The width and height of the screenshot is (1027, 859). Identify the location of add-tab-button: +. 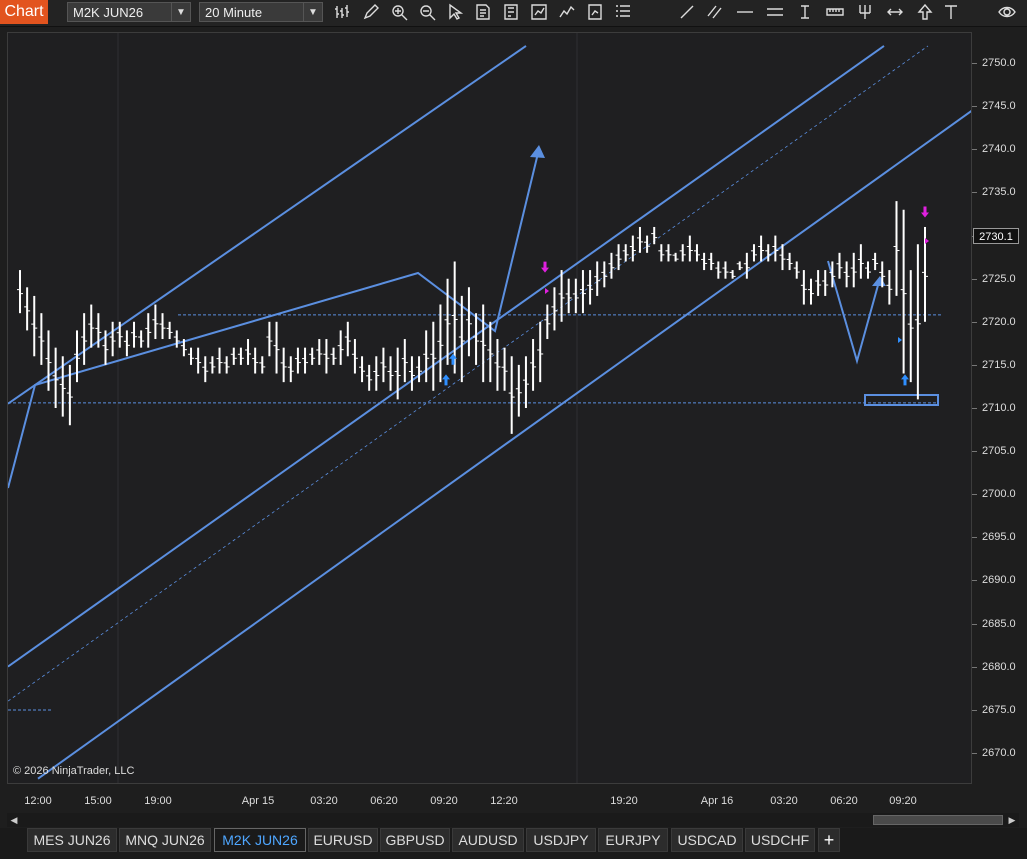
(829, 840).